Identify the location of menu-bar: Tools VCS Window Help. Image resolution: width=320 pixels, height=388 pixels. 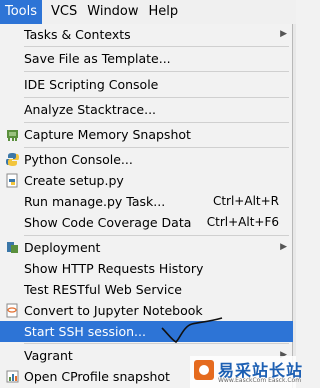
(148, 12).